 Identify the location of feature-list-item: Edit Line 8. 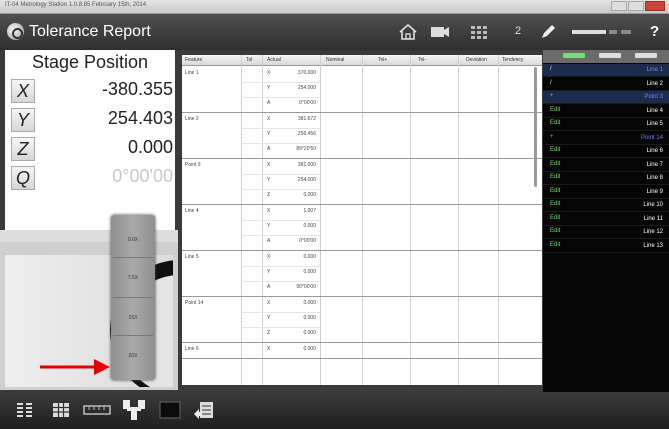
(606, 178).